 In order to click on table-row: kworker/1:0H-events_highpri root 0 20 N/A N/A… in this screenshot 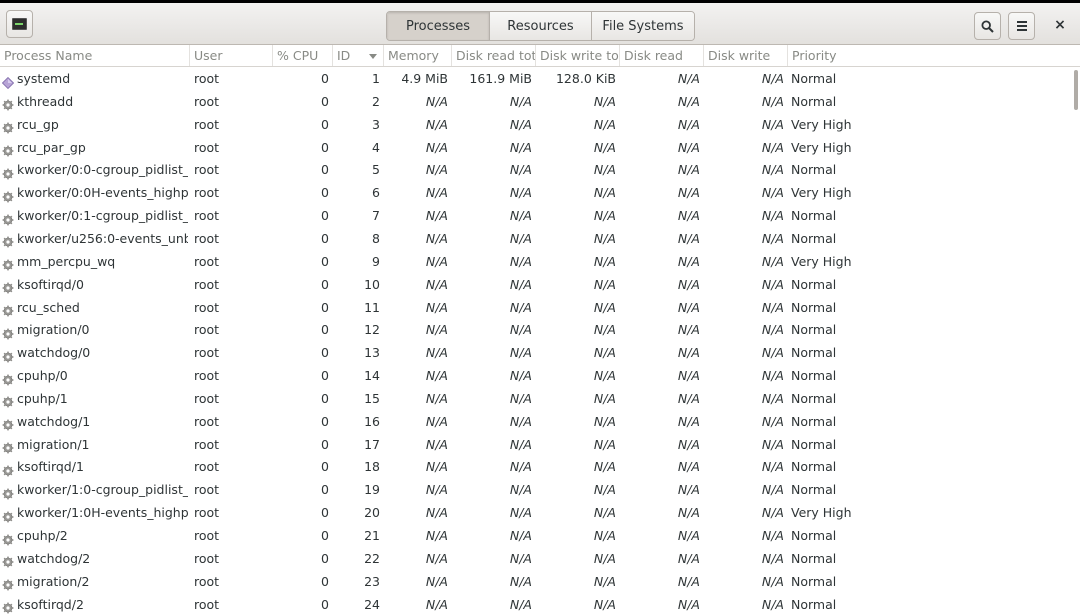, I will do `click(537, 512)`.